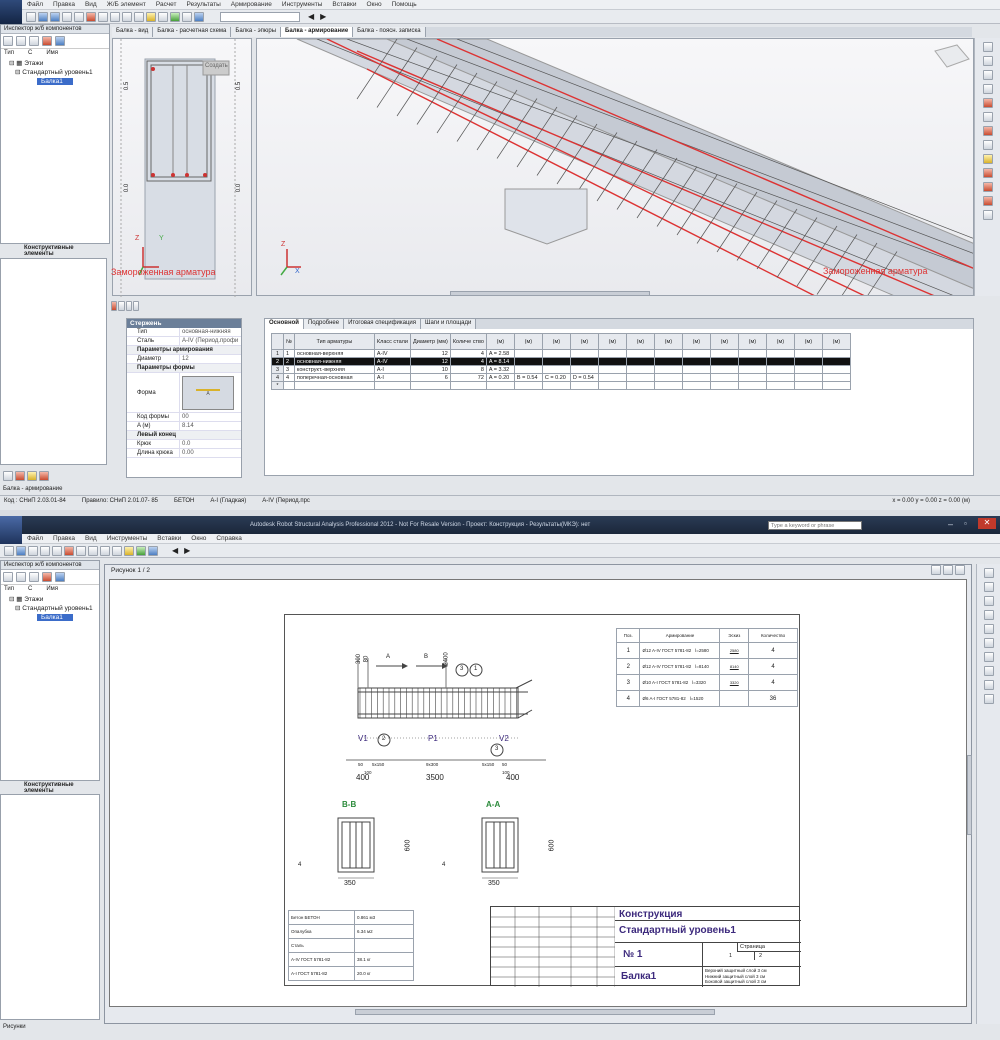 This screenshot has width=1000, height=1040. I want to click on row-number: *, so click(277, 385).